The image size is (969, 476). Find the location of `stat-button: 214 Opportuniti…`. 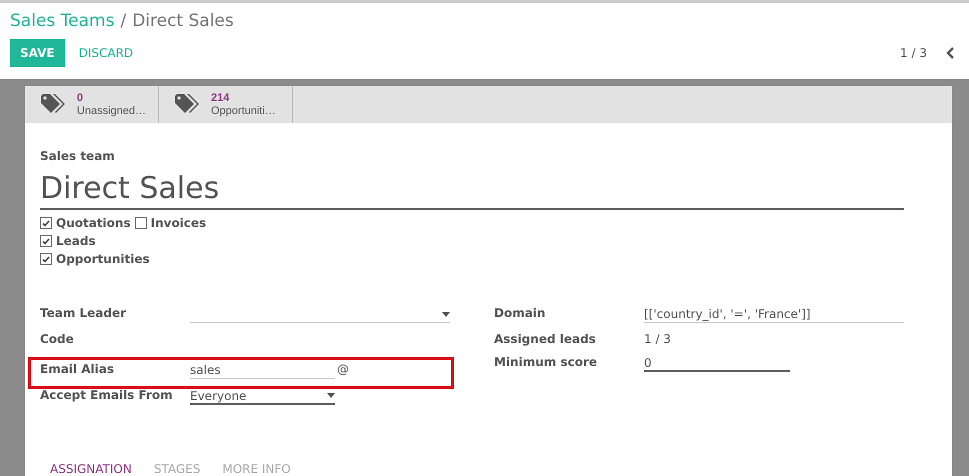

stat-button: 214 Opportuniti… is located at coordinates (226, 104).